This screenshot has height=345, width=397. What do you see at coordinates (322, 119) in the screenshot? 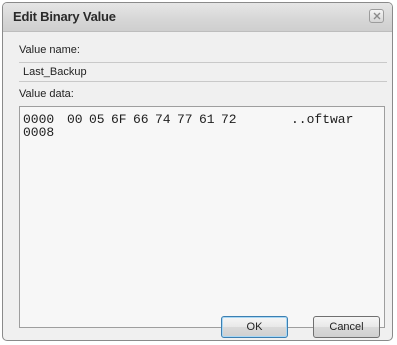
I see `hex-ascii: ..oftwar` at bounding box center [322, 119].